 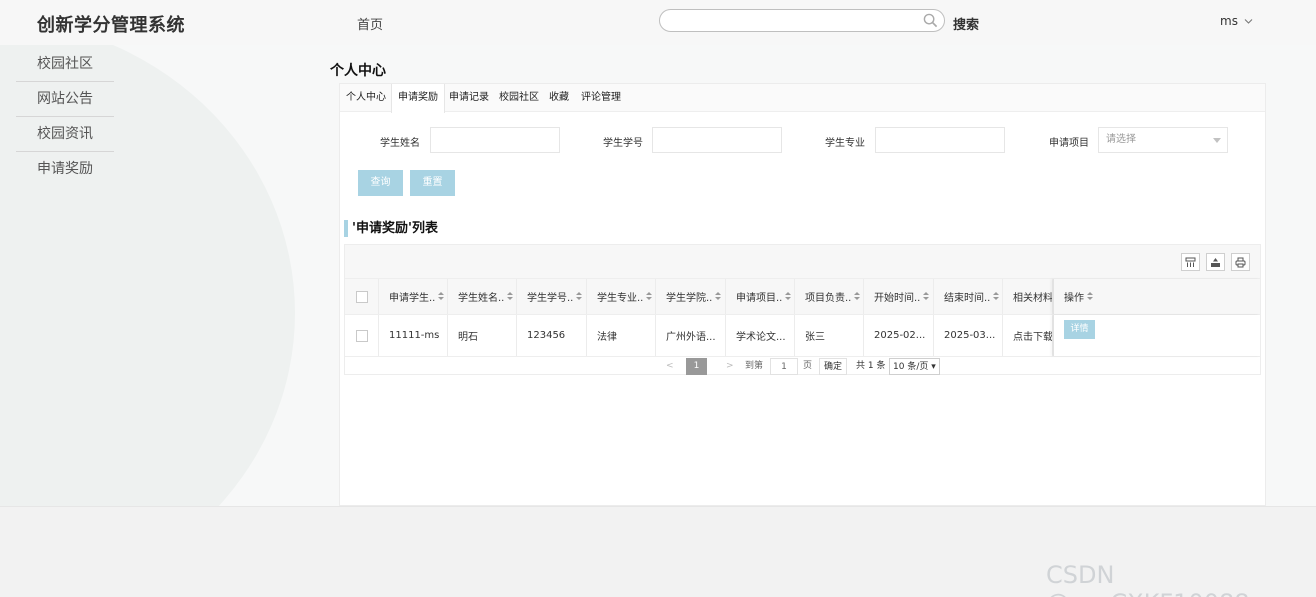 What do you see at coordinates (469, 98) in the screenshot?
I see `tab-apply-records: 申请记录` at bounding box center [469, 98].